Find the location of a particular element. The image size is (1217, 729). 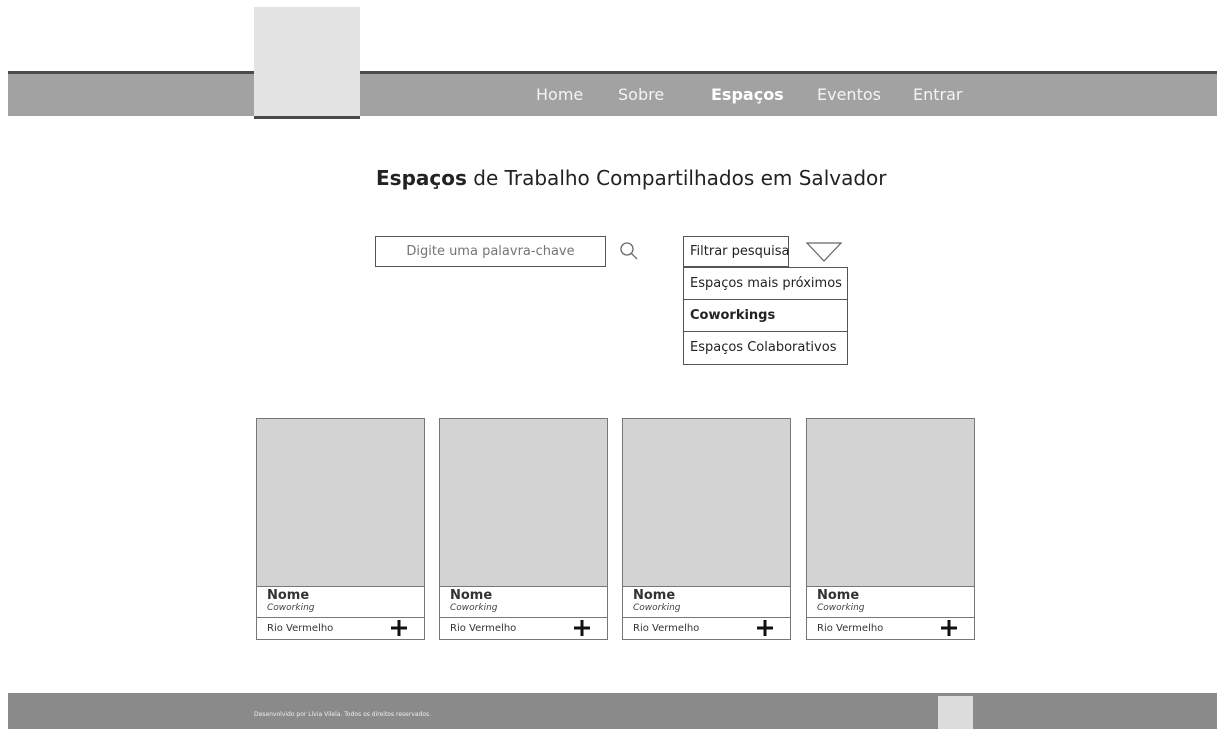

logo-placeholder is located at coordinates (307, 63).